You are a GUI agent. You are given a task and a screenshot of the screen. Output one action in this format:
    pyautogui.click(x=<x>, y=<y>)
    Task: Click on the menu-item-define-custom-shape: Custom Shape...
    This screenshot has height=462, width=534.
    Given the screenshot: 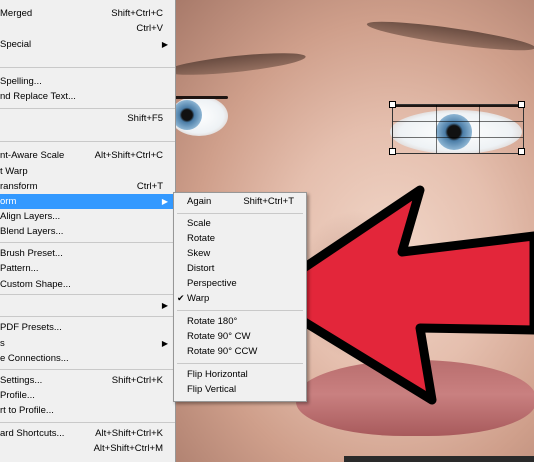 What is the action you would take?
    pyautogui.click(x=87, y=284)
    